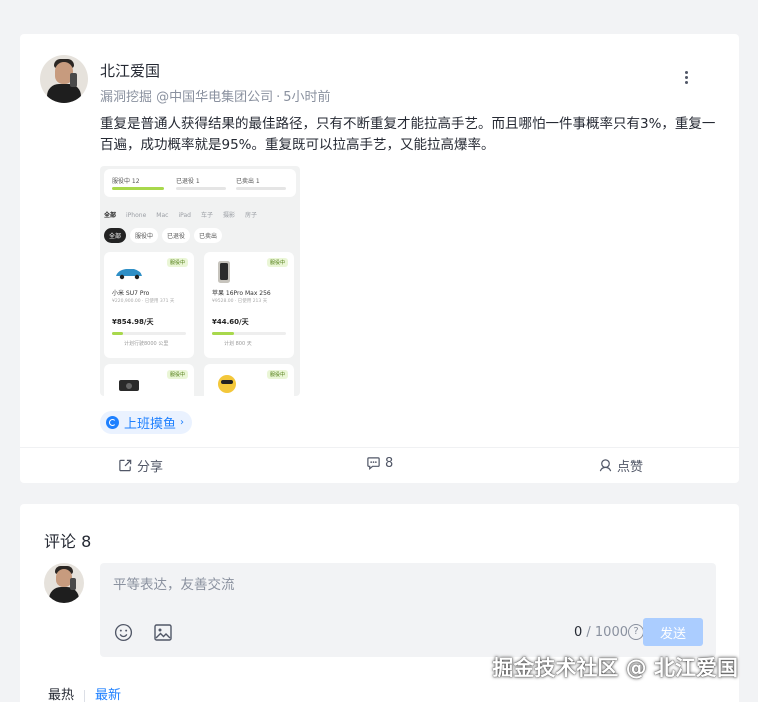 This screenshot has width=758, height=702. What do you see at coordinates (136, 215) in the screenshot?
I see `image-category: iPhone` at bounding box center [136, 215].